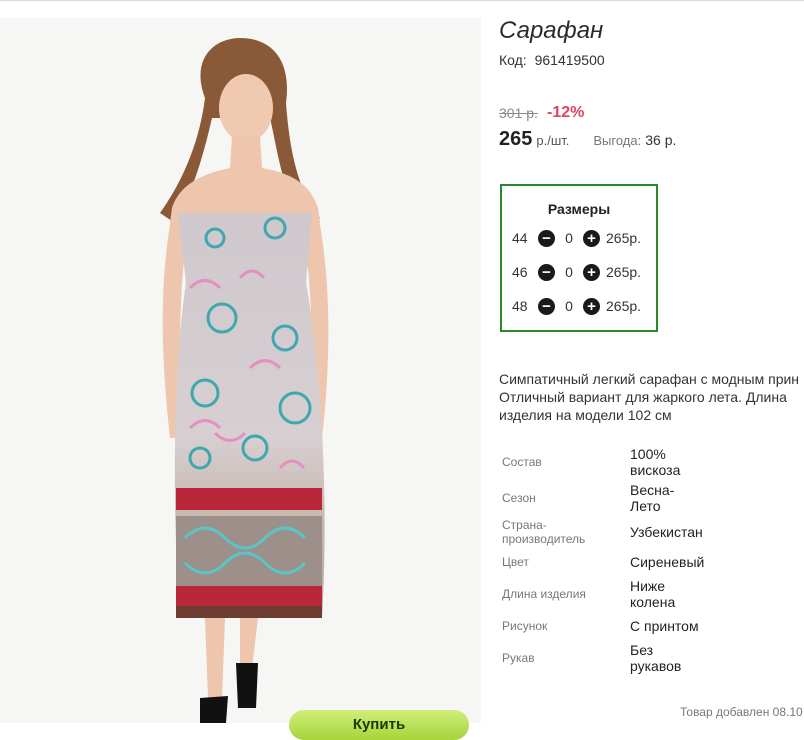 The width and height of the screenshot is (804, 740). I want to click on added-date: Товар добавлен 08.10, so click(741, 712).